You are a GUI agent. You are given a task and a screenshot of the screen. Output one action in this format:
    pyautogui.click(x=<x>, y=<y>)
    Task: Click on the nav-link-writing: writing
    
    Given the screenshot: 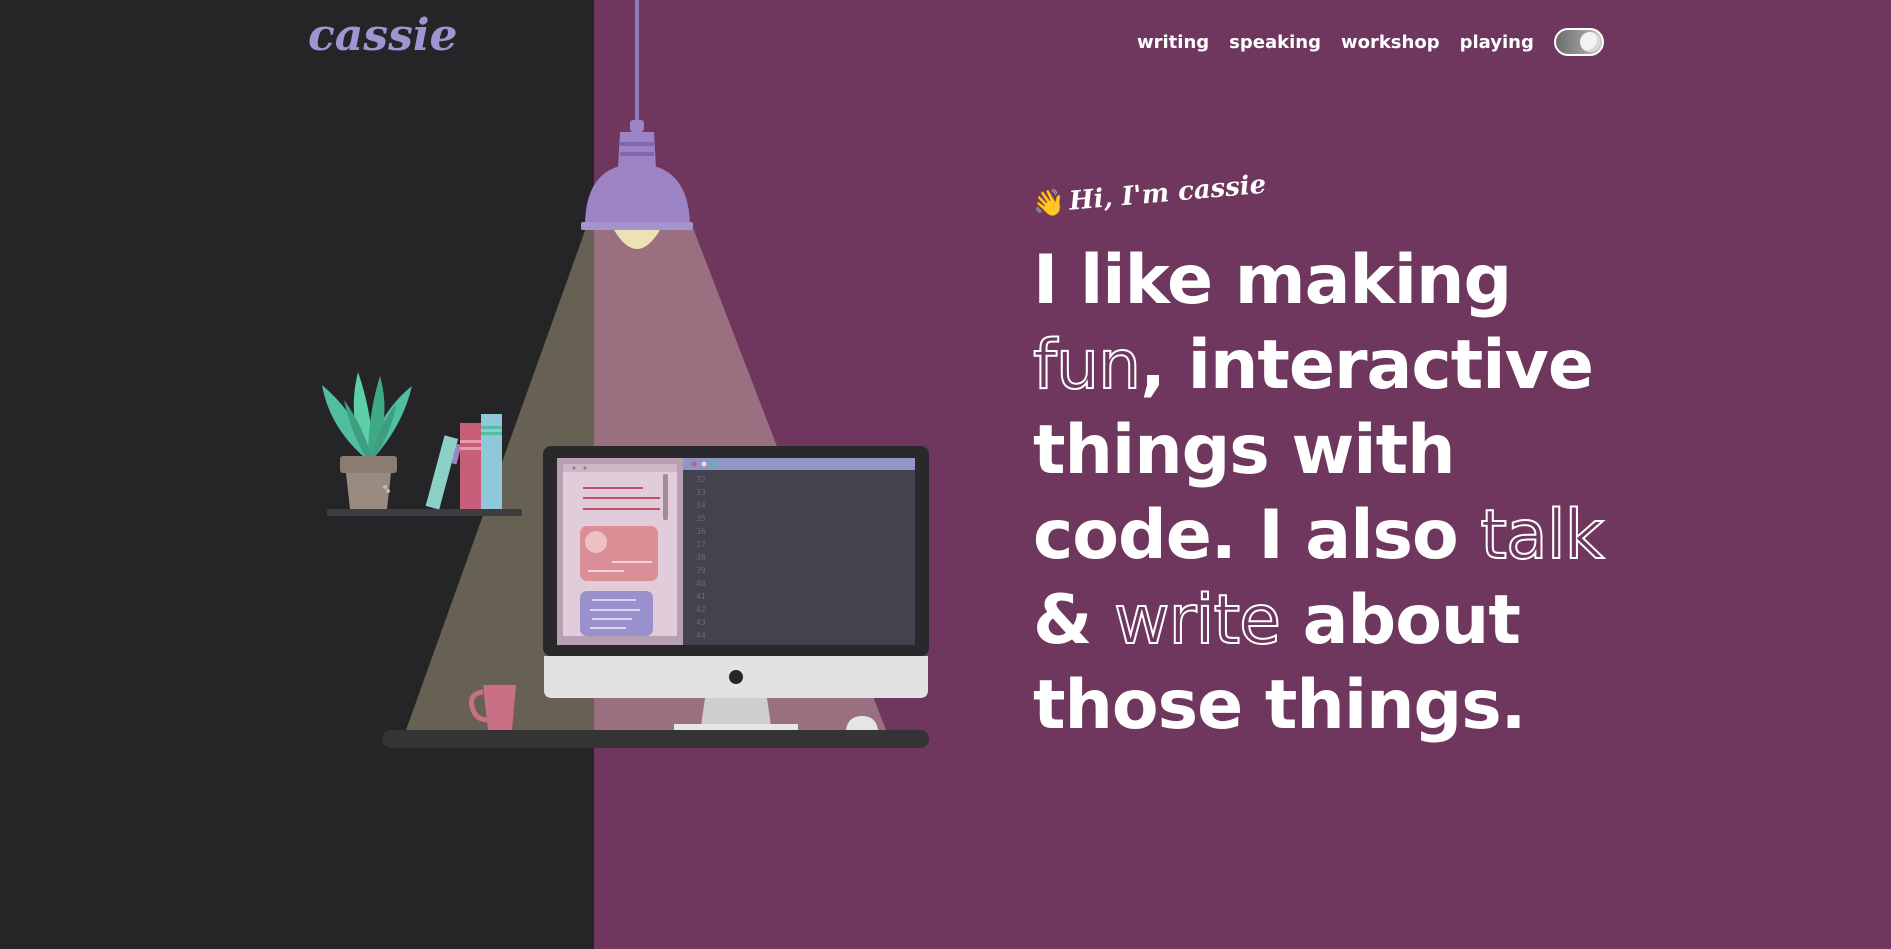 What is the action you would take?
    pyautogui.click(x=1173, y=42)
    